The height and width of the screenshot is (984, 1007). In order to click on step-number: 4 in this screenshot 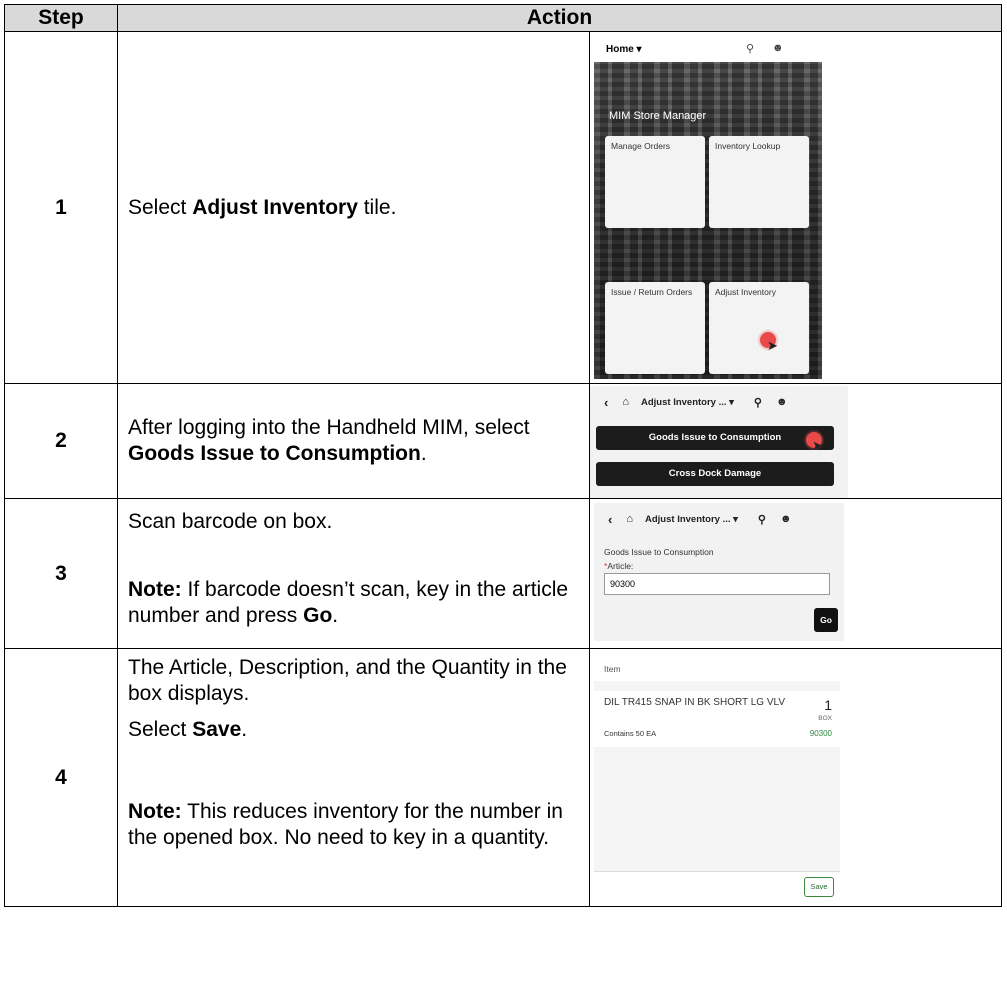, I will do `click(61, 777)`.